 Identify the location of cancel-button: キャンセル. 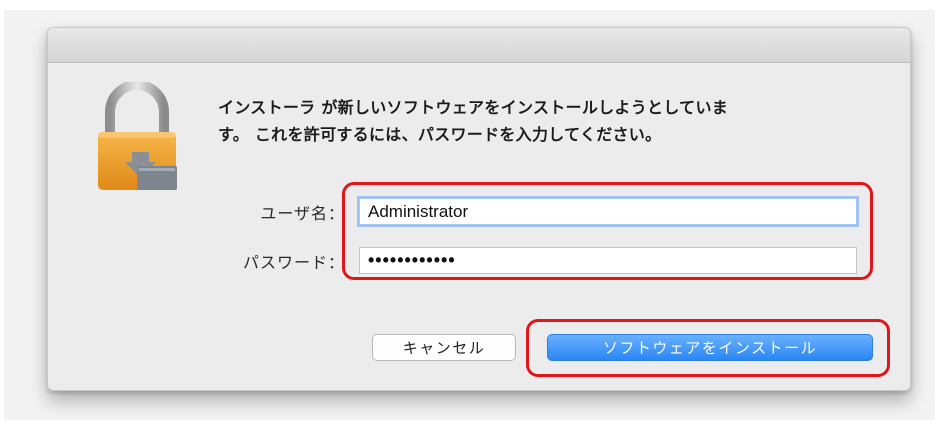
(444, 347).